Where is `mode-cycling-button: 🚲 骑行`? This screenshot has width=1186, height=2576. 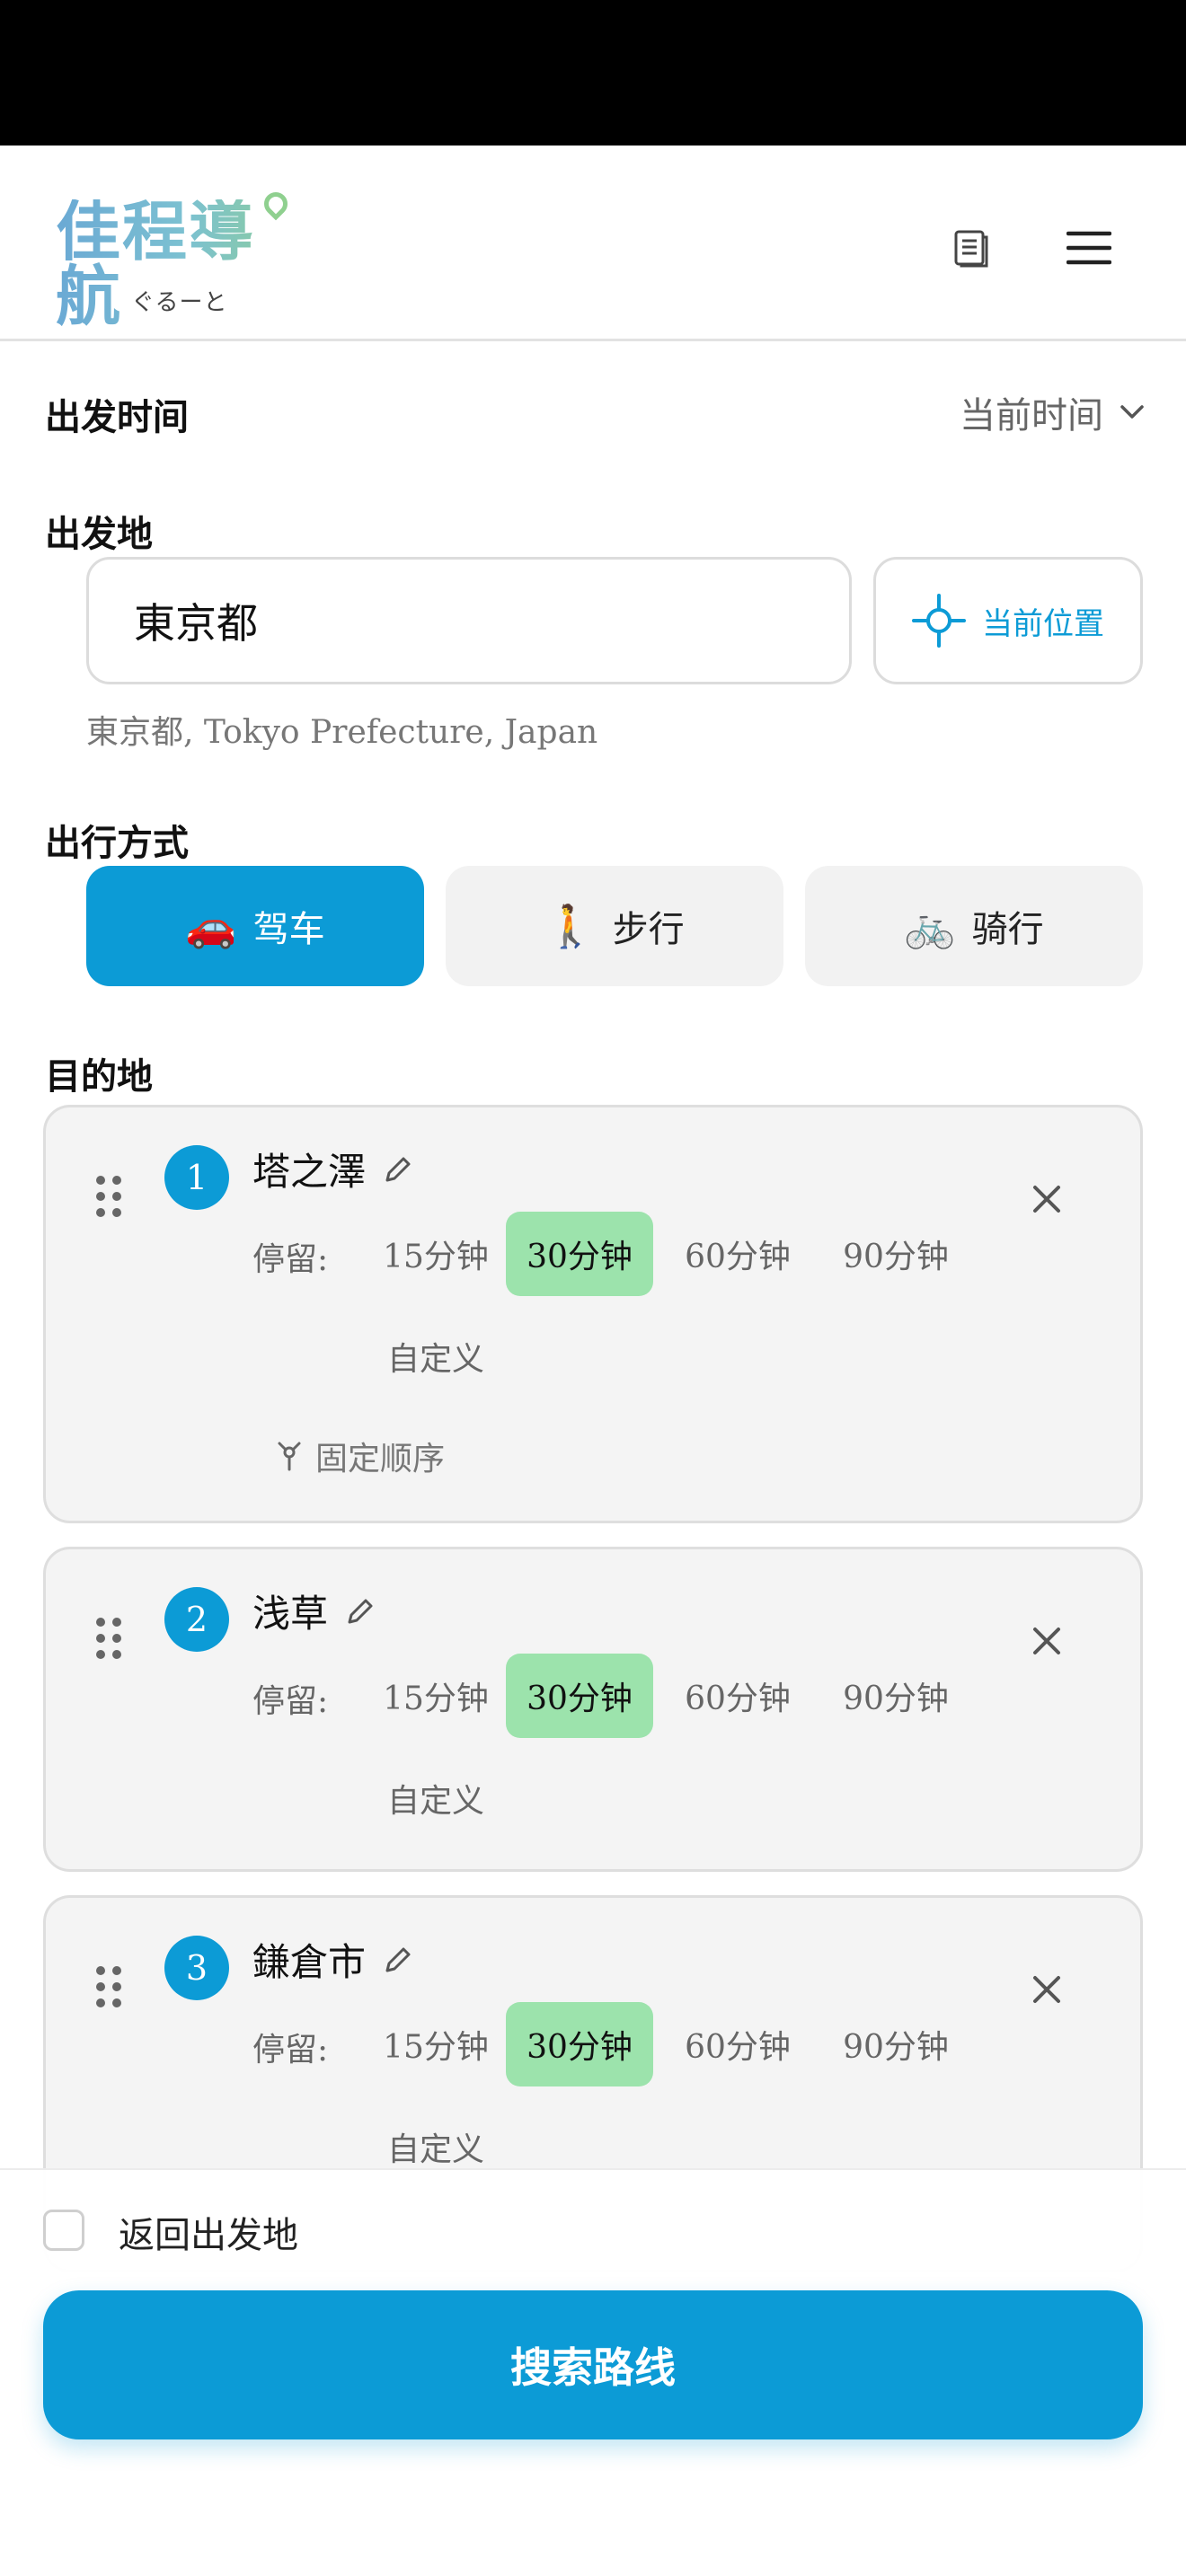
mode-cycling-button: 🚲 骑行 is located at coordinates (974, 926).